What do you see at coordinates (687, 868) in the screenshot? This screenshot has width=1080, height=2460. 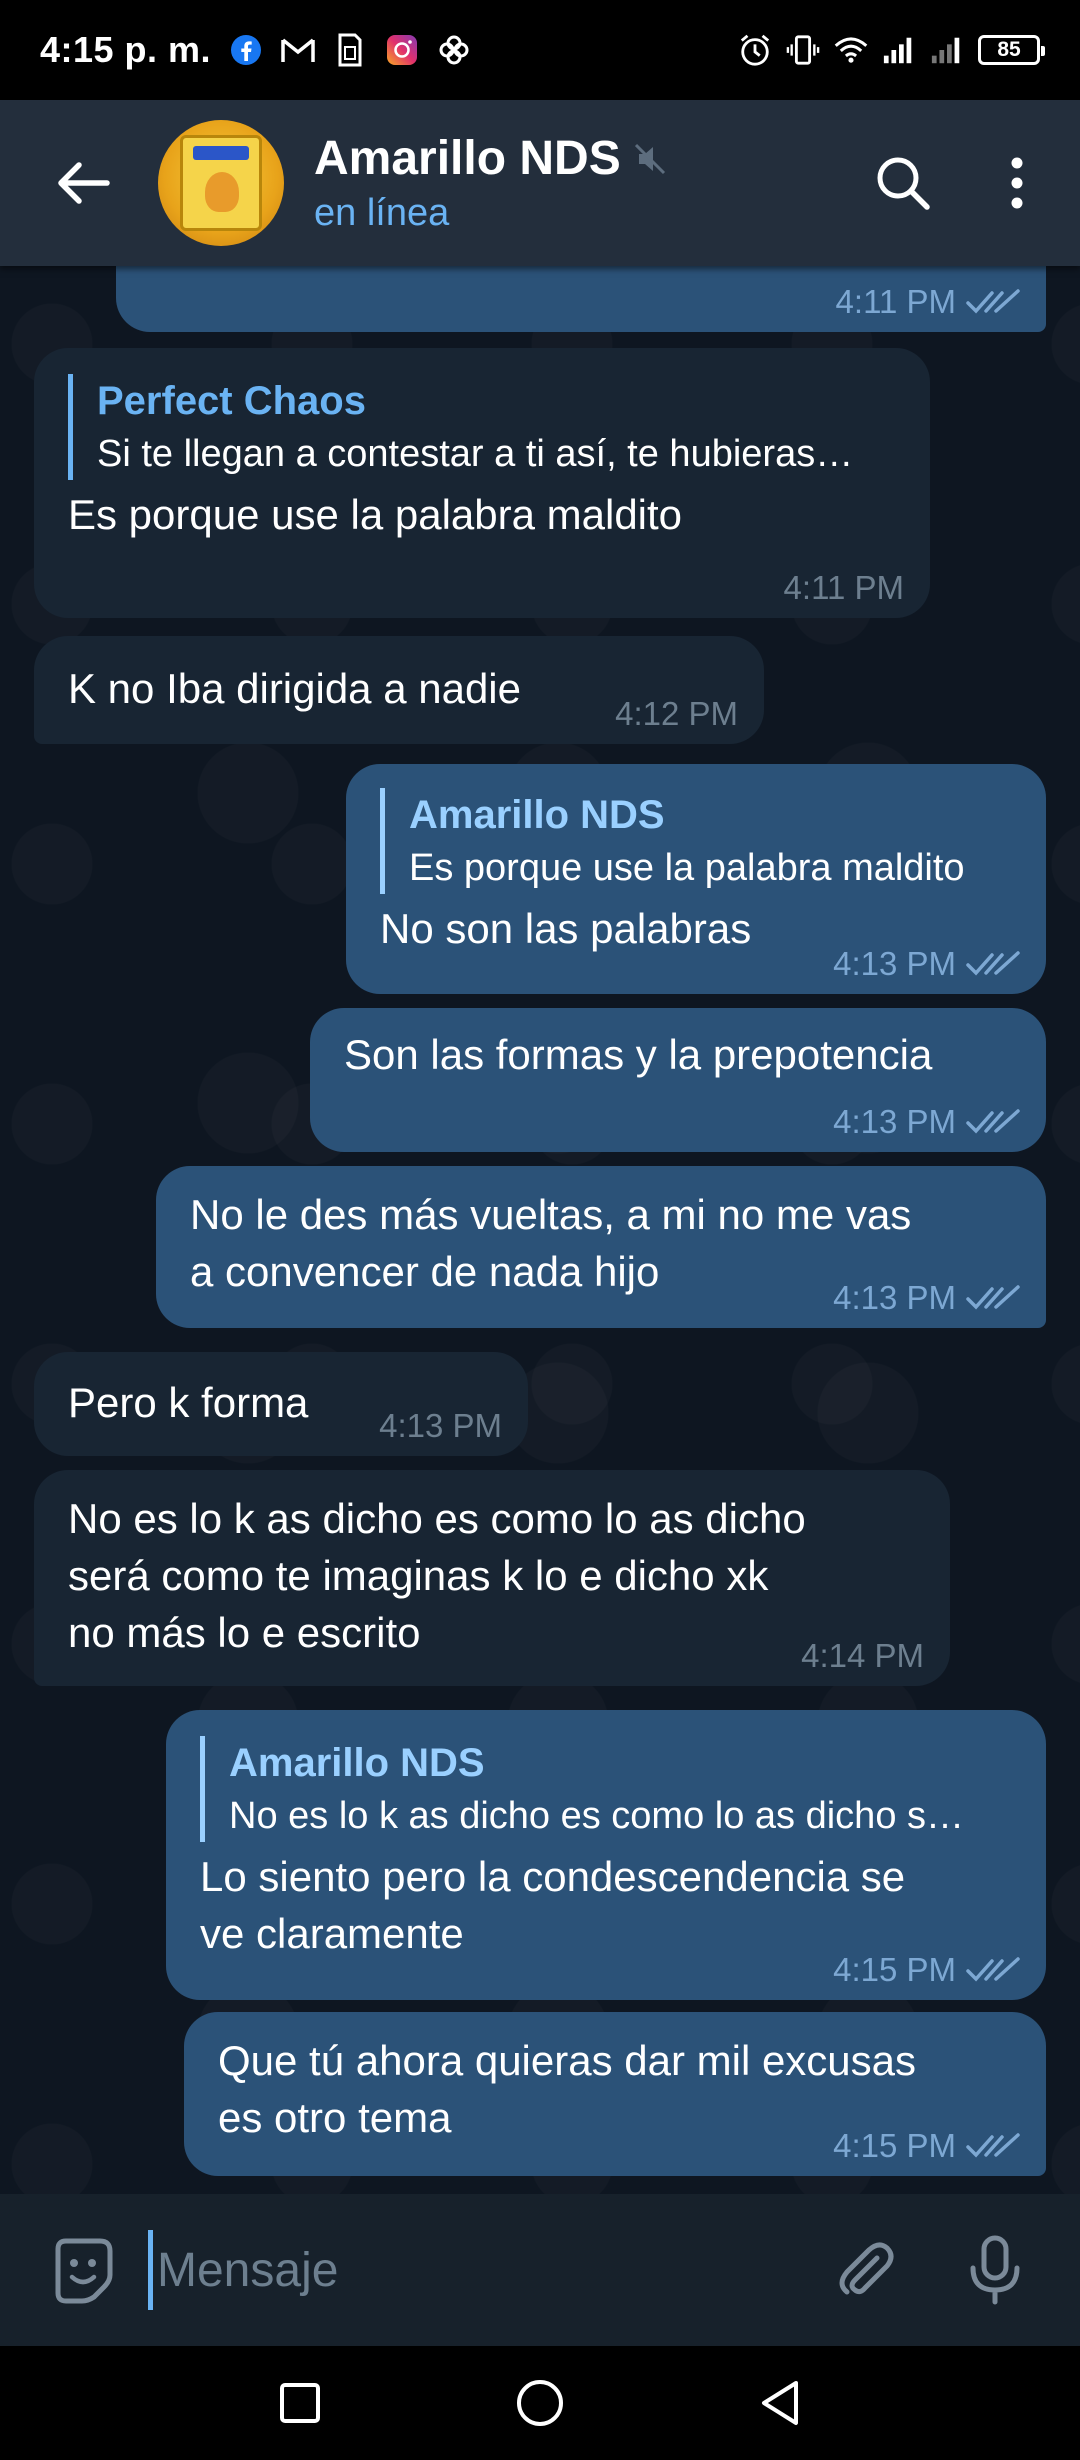 I see `reply-text: Es porque use la palabra maldito` at bounding box center [687, 868].